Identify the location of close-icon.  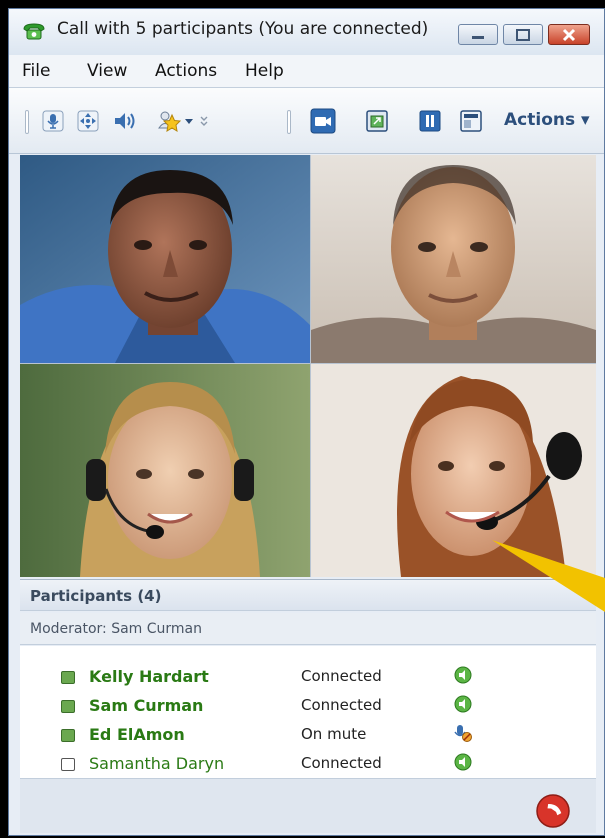
(569, 34).